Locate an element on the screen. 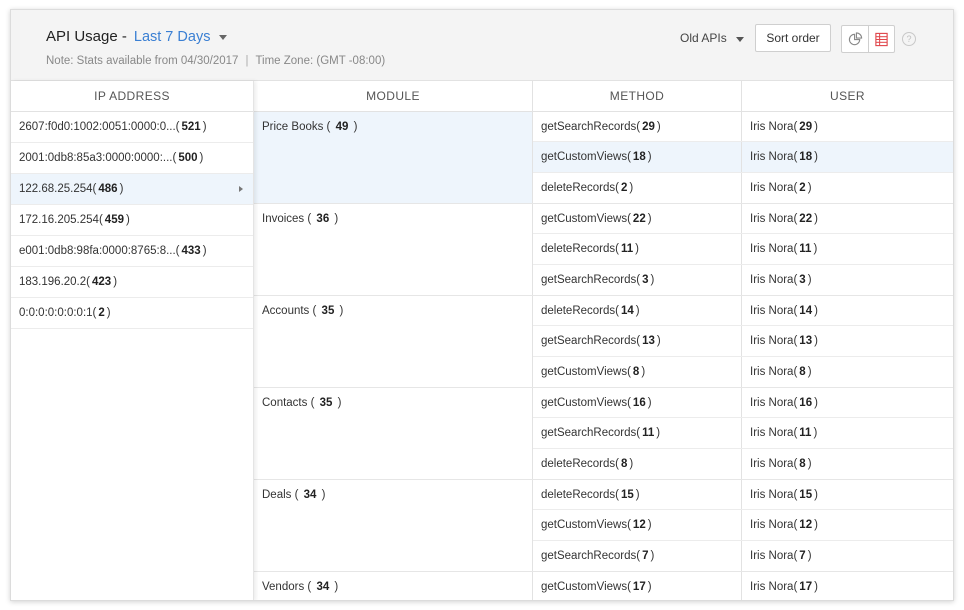 The height and width of the screenshot is (610, 964). method-row: getCustomViews ( 22 ) Iris Nora ( 22 ) is located at coordinates (743, 219).